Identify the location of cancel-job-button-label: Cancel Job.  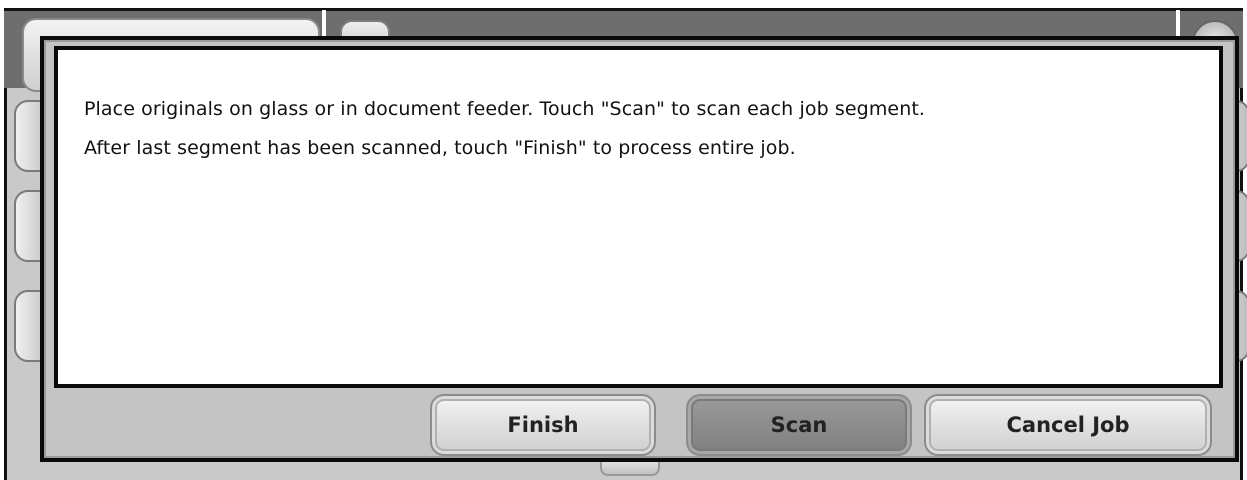
(1068, 425).